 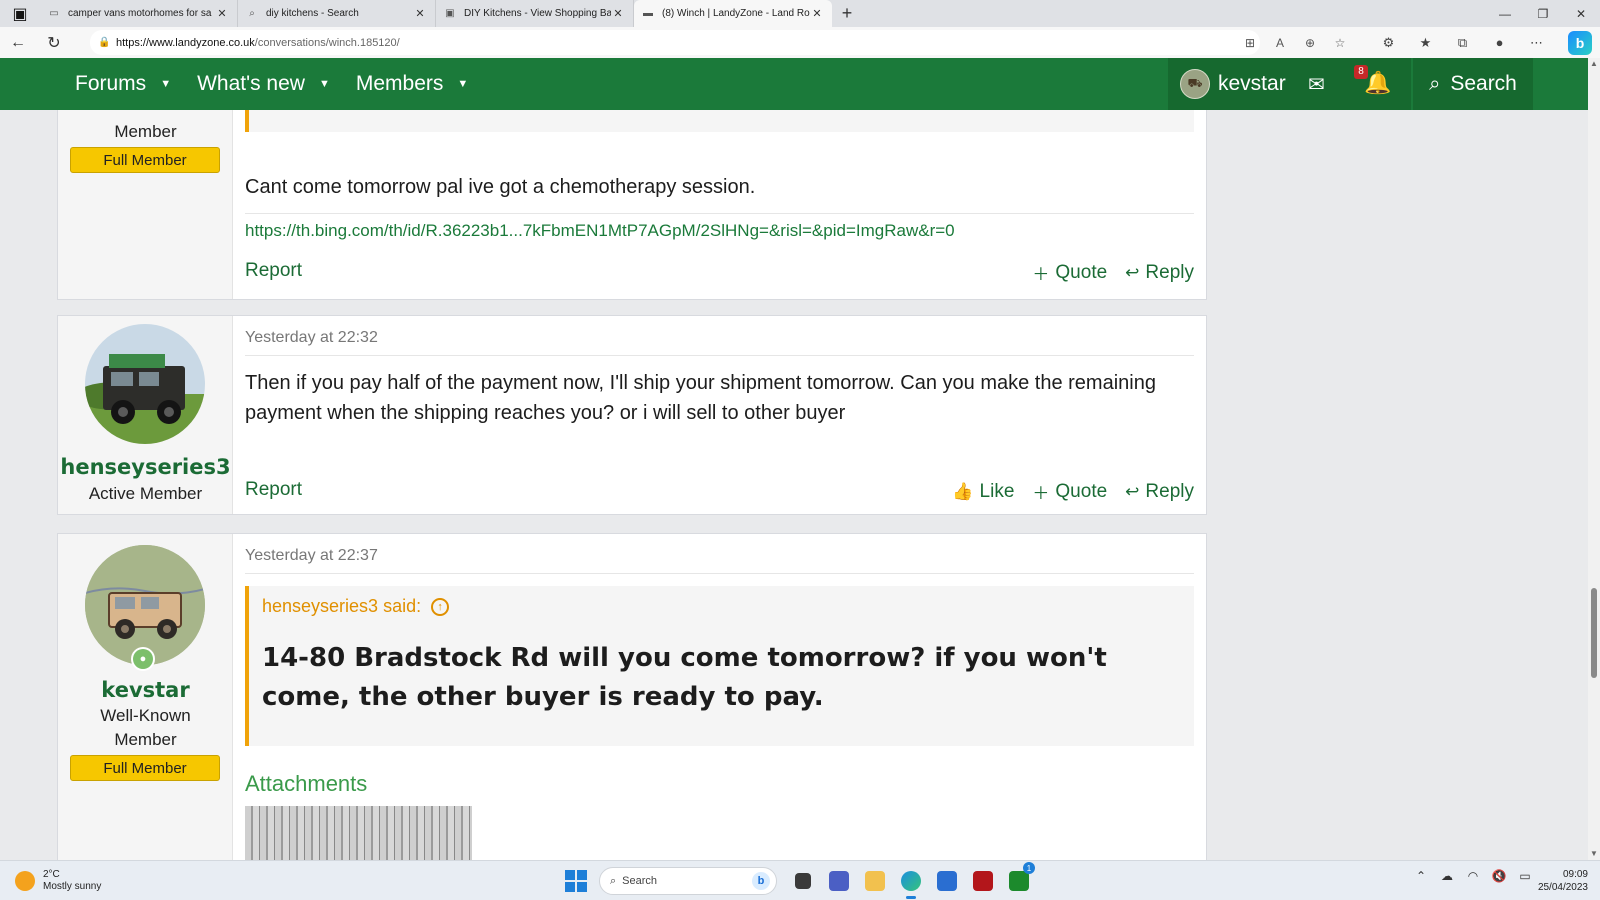 What do you see at coordinates (1473, 876) in the screenshot?
I see `wifi-icon: ◠` at bounding box center [1473, 876].